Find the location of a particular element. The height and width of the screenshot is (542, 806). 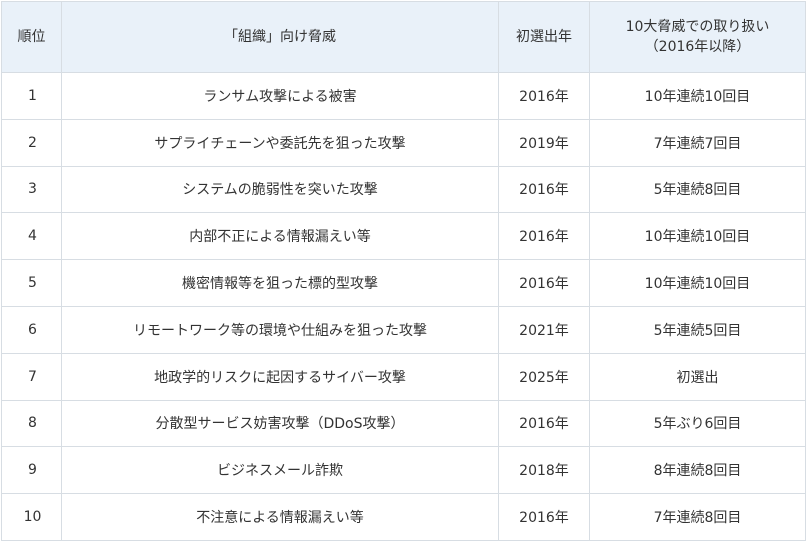

cell-rank: 6 is located at coordinates (31, 329).